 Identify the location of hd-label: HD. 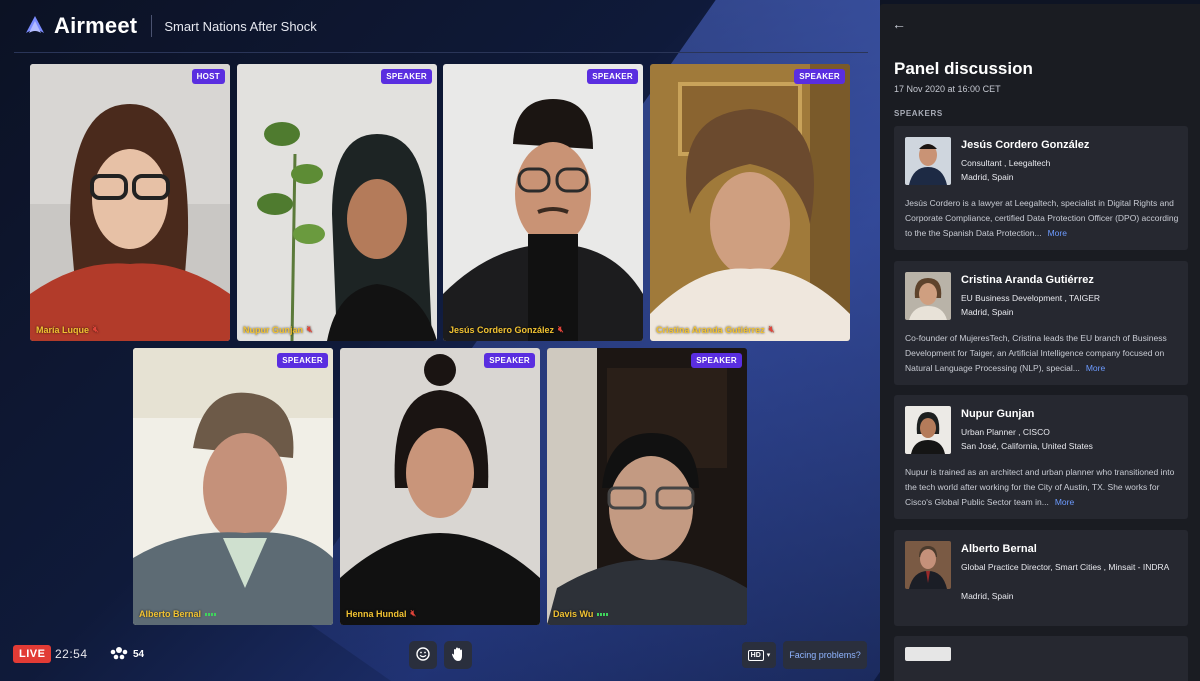
(755, 655).